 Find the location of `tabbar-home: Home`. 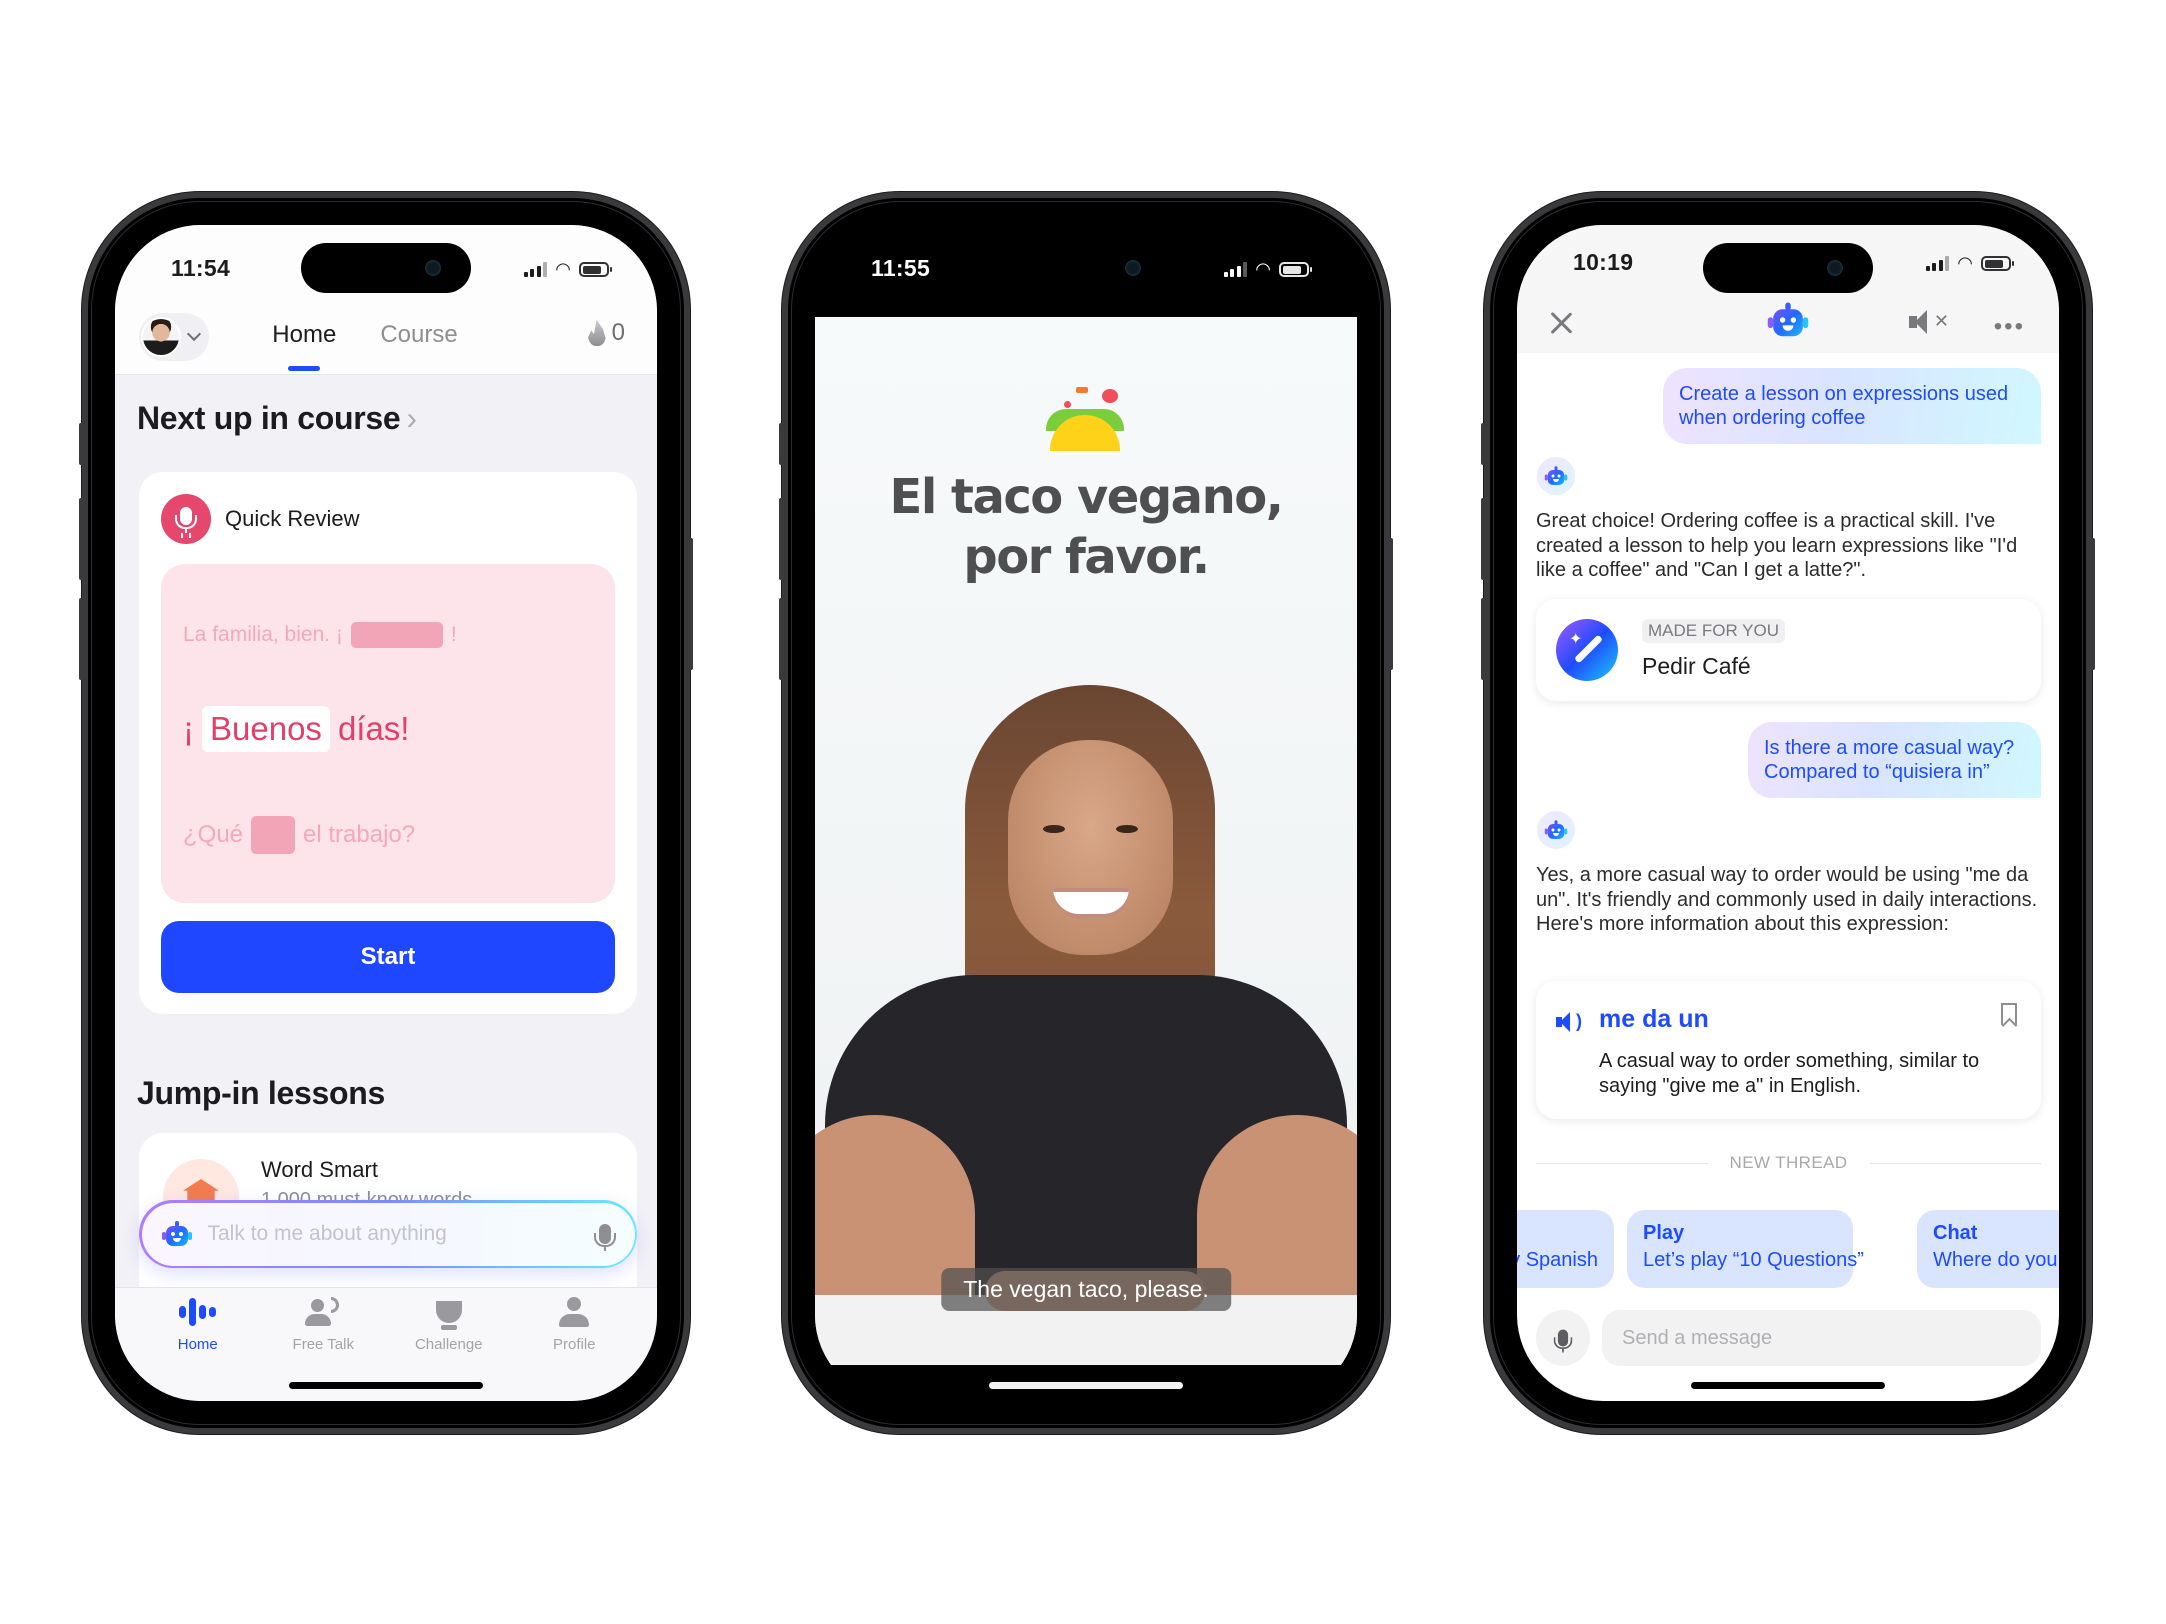

tabbar-home: Home is located at coordinates (198, 1348).